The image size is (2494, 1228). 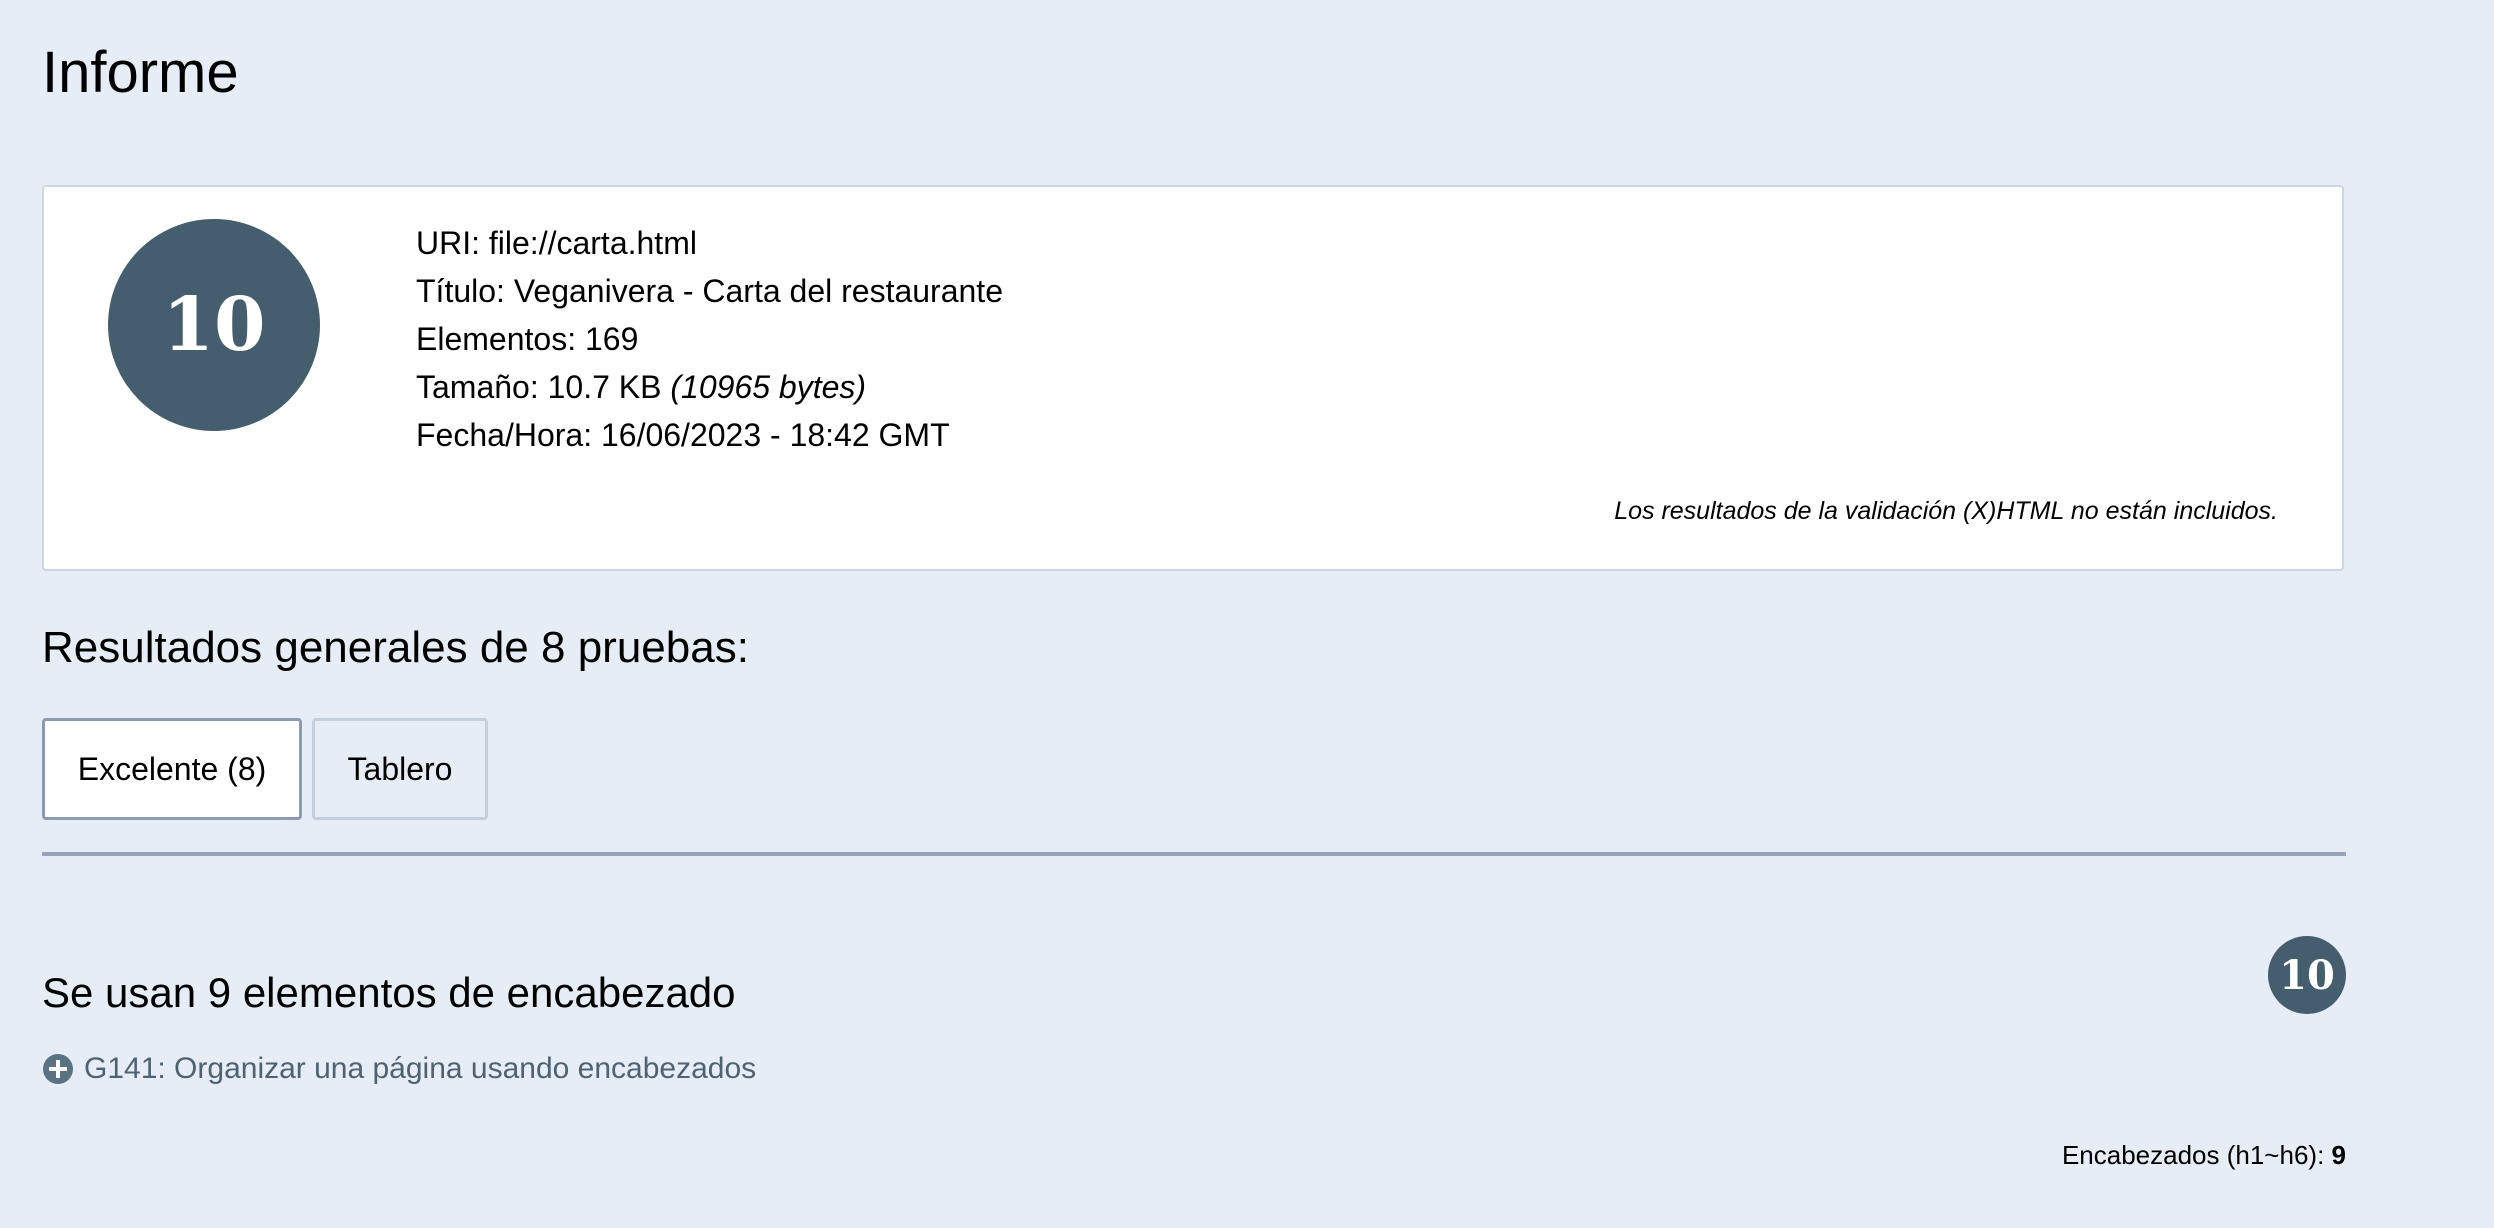 I want to click on page-title: Informe, so click(x=140, y=72).